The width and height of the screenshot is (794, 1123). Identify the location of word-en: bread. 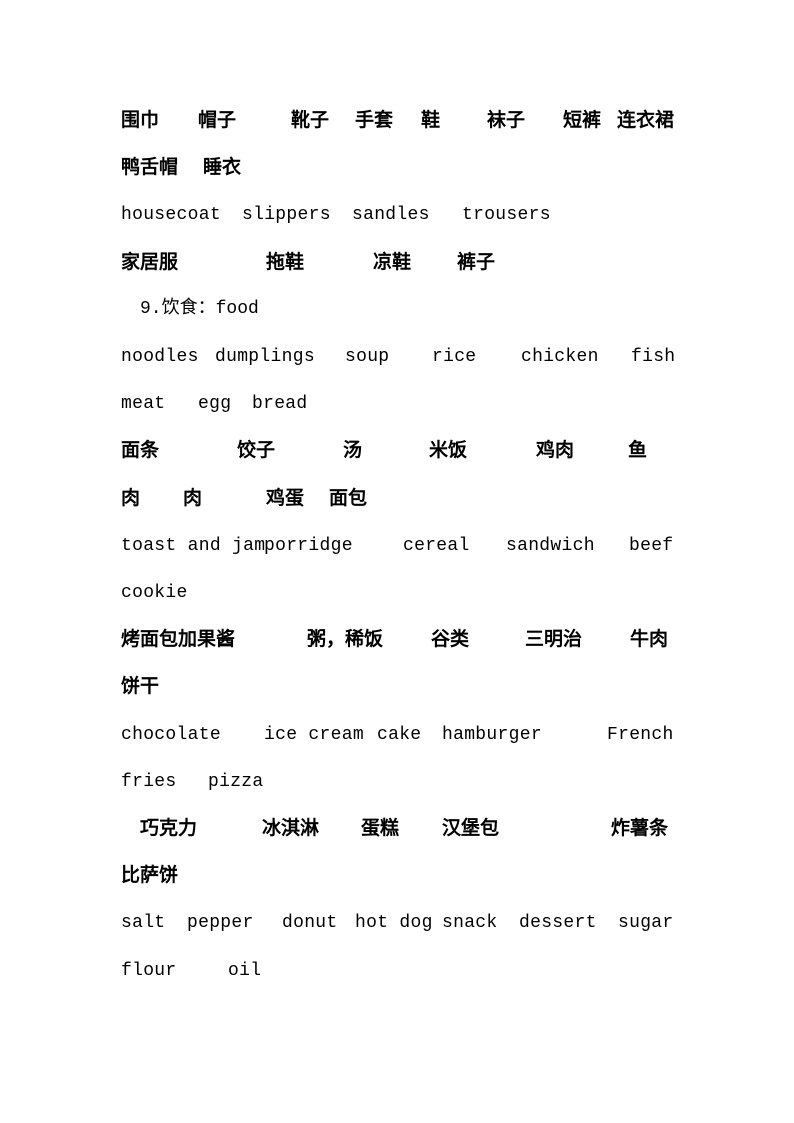
(280, 404).